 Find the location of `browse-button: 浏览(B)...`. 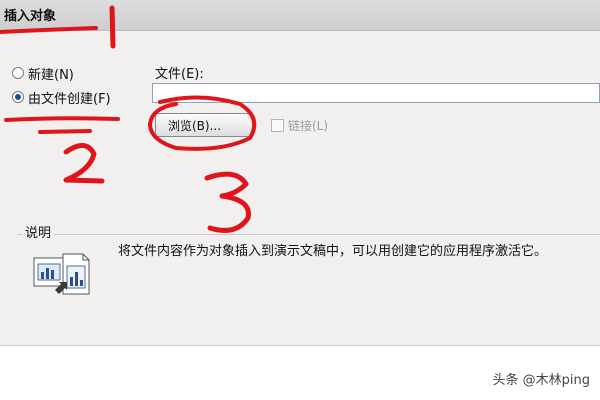

browse-button: 浏览(B)... is located at coordinates (204, 125).